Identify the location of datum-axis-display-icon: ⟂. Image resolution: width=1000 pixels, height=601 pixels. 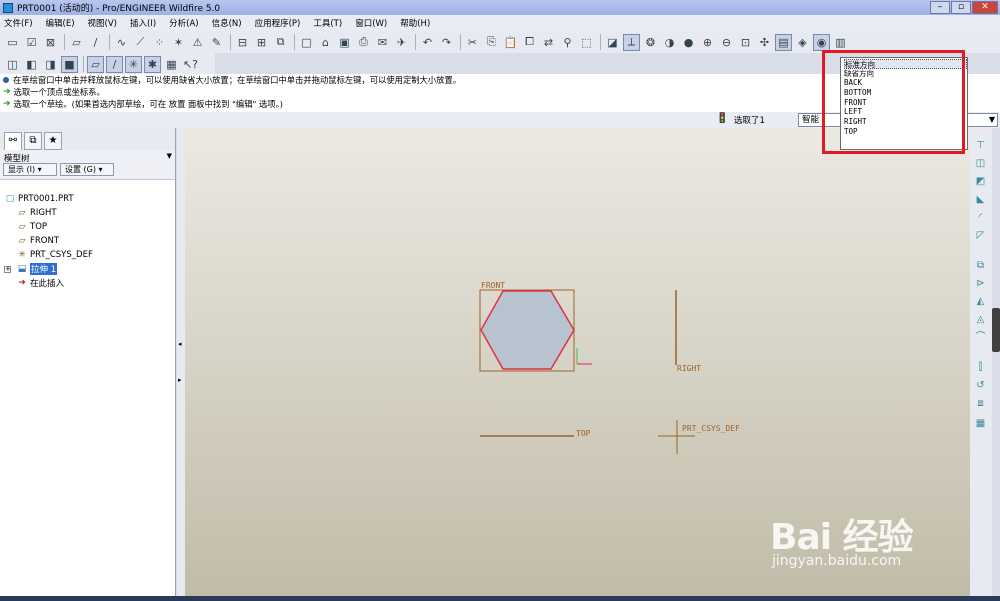
(631, 42).